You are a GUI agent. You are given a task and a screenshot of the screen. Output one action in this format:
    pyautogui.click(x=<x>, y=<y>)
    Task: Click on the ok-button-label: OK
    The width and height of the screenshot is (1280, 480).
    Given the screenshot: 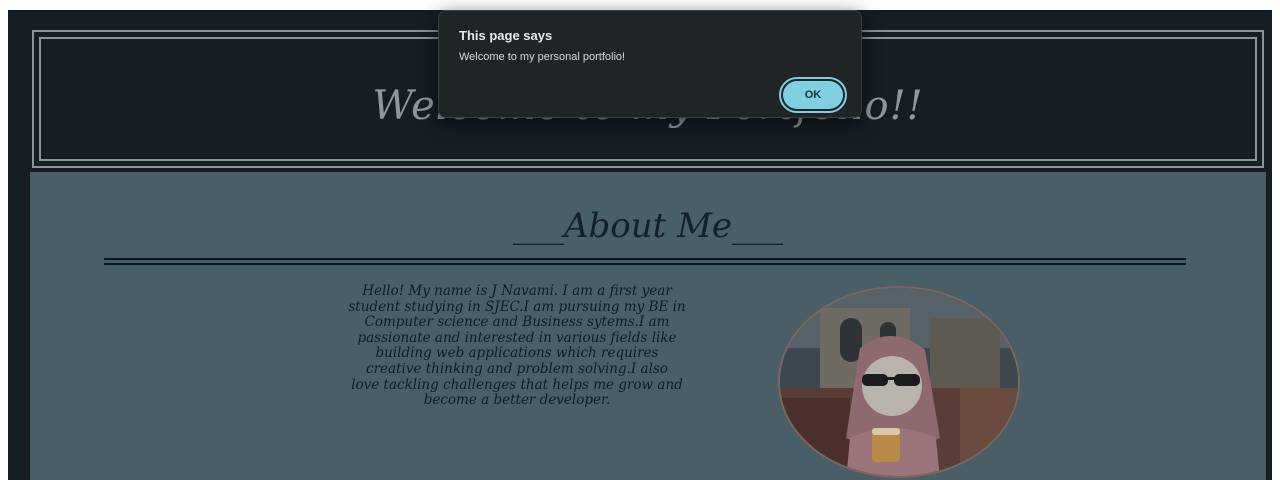 What is the action you would take?
    pyautogui.click(x=813, y=95)
    